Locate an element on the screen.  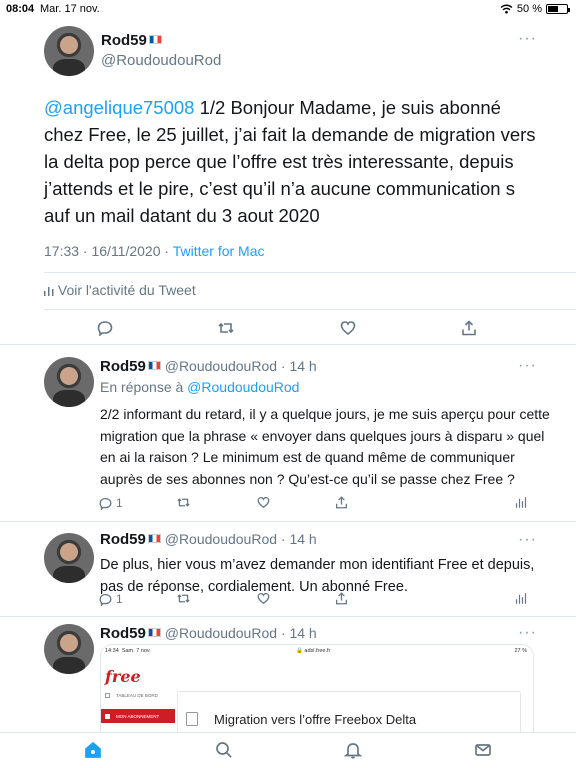
replying-to: En réponse à @RoudoudouRod is located at coordinates (327, 387).